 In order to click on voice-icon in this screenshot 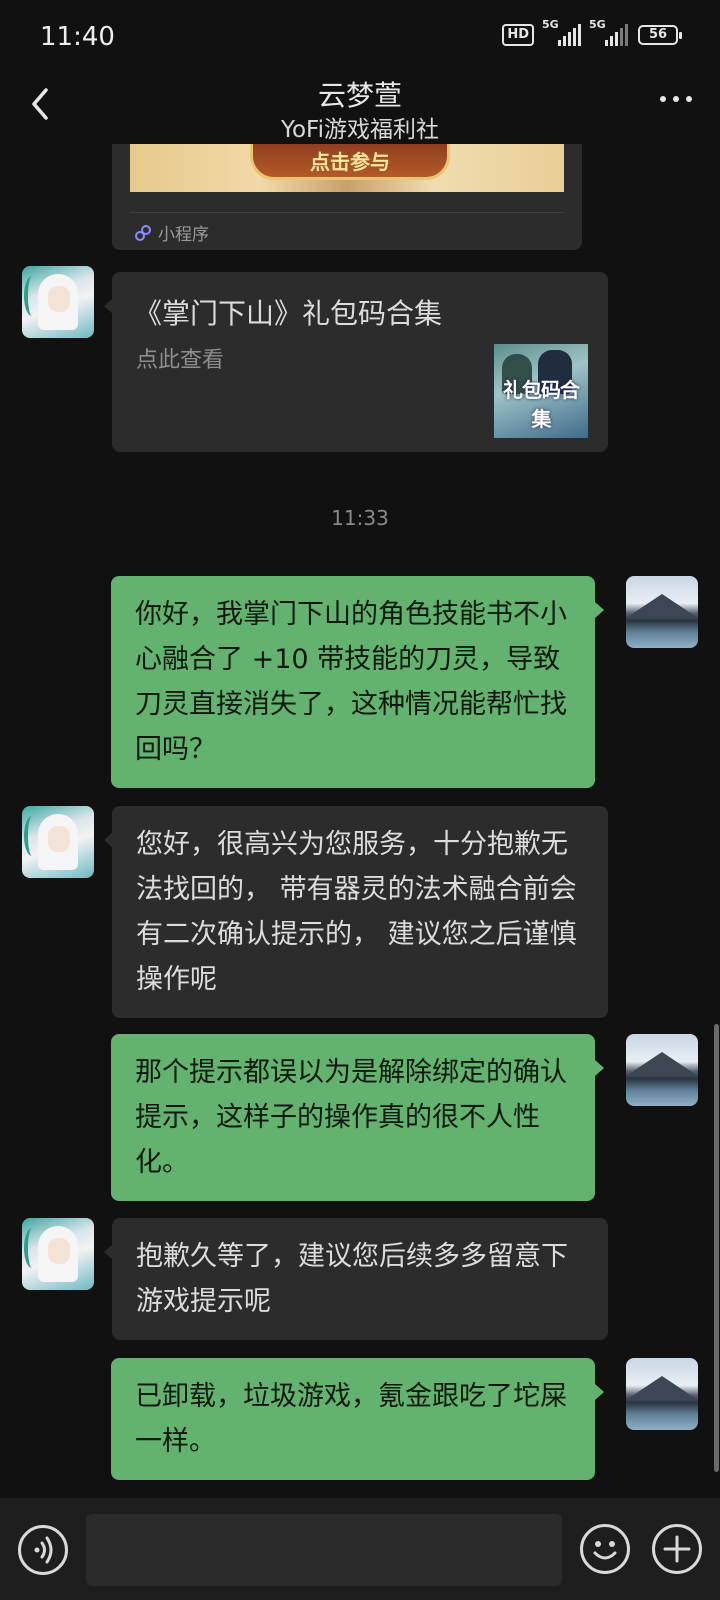, I will do `click(43, 1550)`.